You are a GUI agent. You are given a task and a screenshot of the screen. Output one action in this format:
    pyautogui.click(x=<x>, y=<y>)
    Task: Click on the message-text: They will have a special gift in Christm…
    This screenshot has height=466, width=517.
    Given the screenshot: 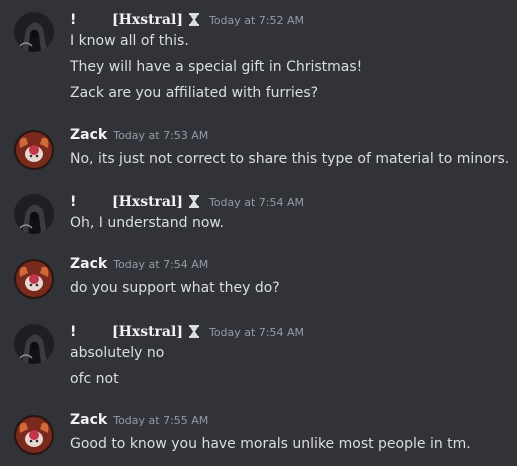 What is the action you would take?
    pyautogui.click(x=216, y=67)
    